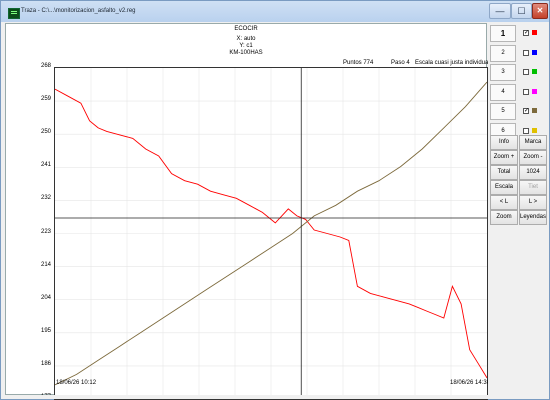 The width and height of the screenshot is (550, 400). I want to click on y-tick-label: 214, so click(45, 264).